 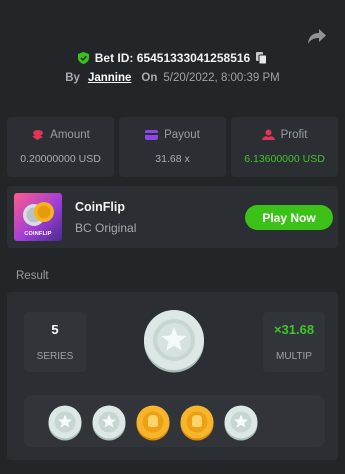 I want to click on coin-results-row, so click(x=174, y=421).